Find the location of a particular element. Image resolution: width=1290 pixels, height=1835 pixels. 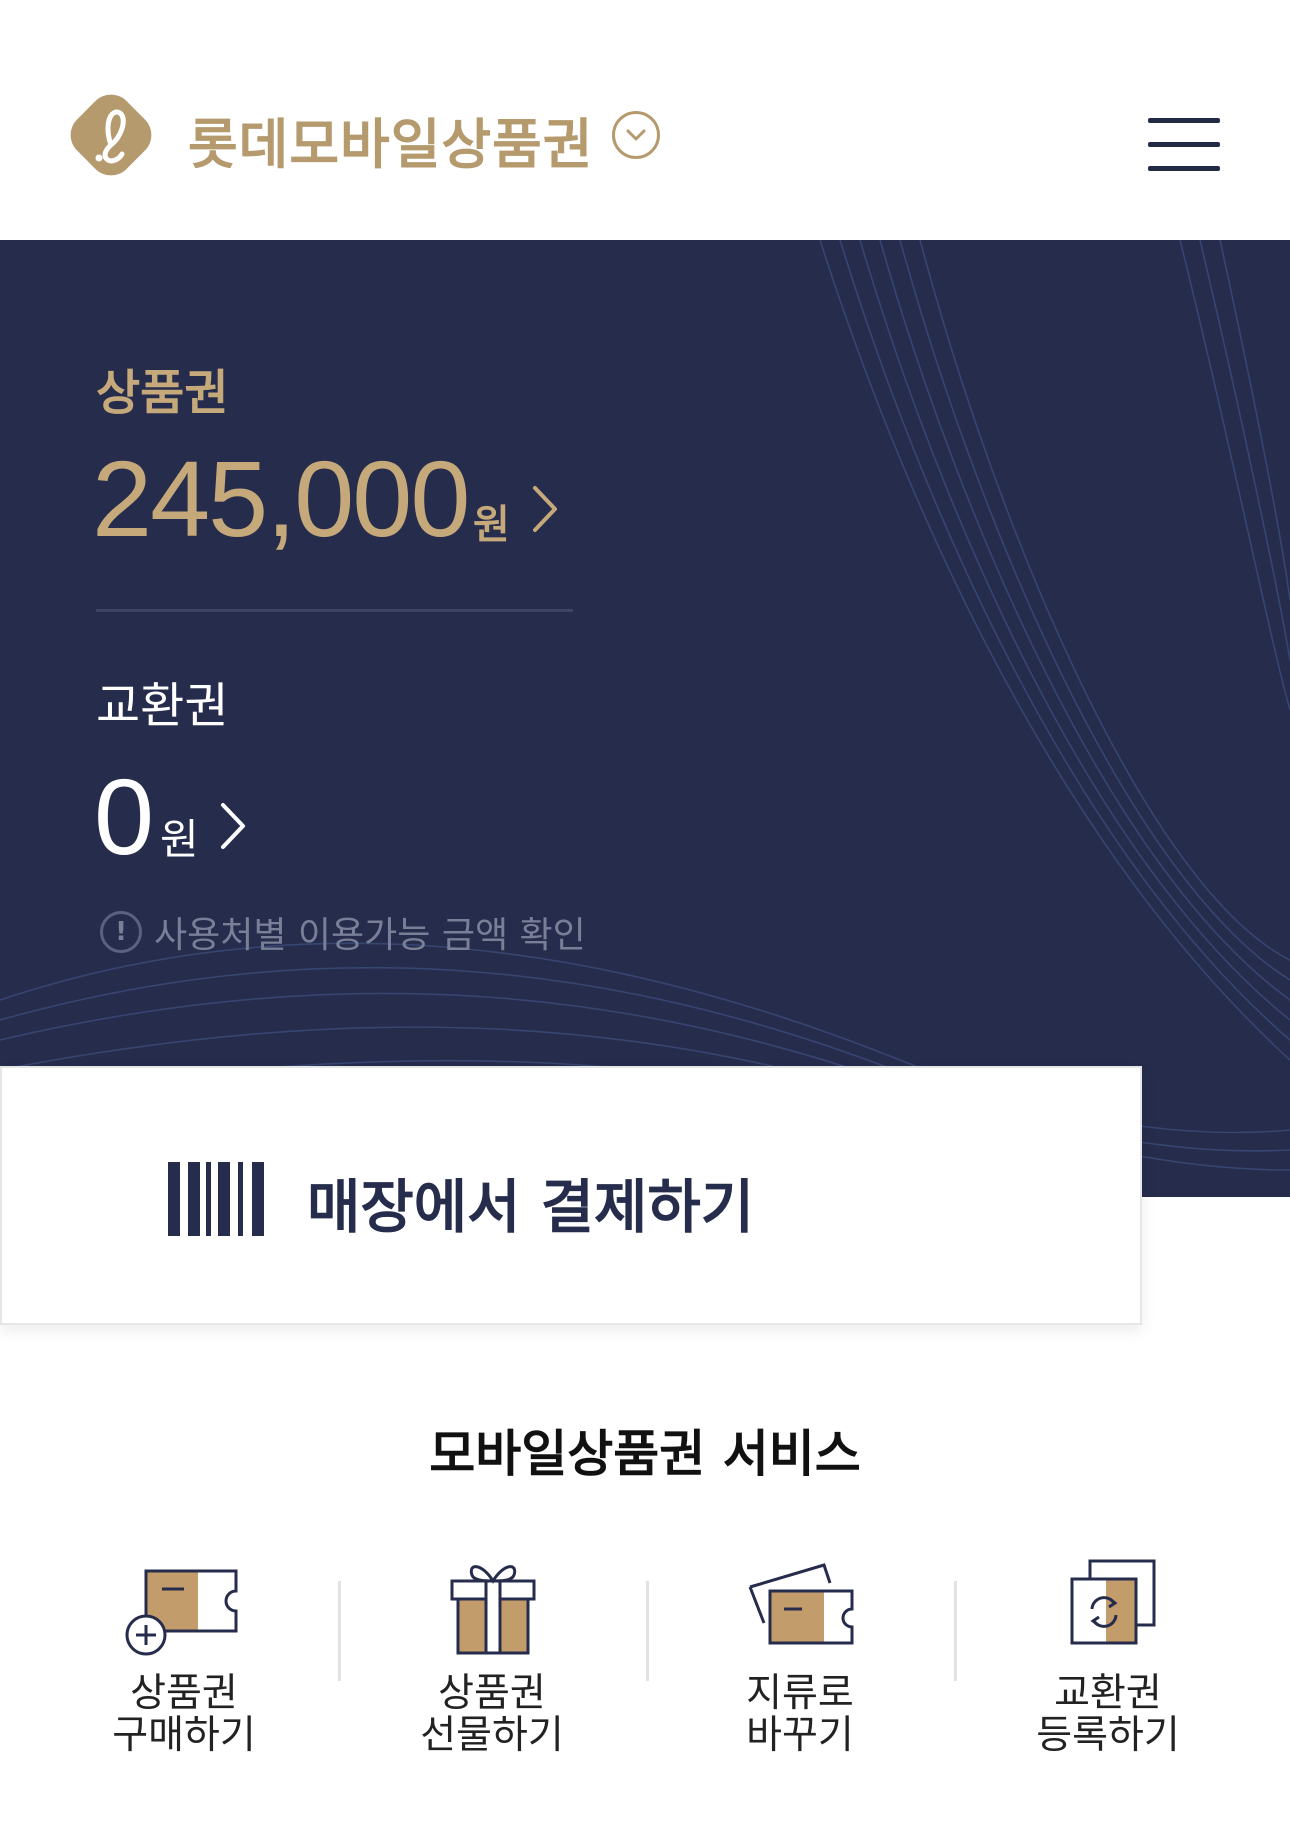

voucher-label: 상품권 is located at coordinates (162, 393).